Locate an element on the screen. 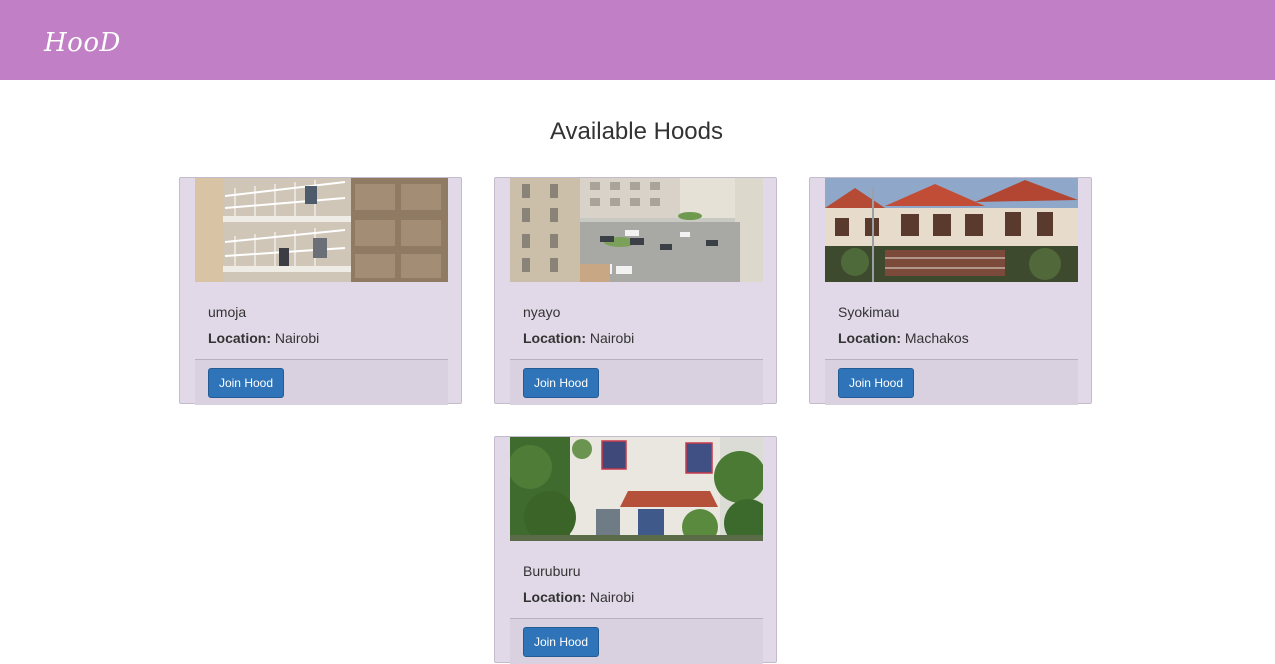 Image resolution: width=1275 pixels, height=664 pixels. hood-card-syokimau: Syokimau Location: Machakos Join Hood is located at coordinates (950, 291).